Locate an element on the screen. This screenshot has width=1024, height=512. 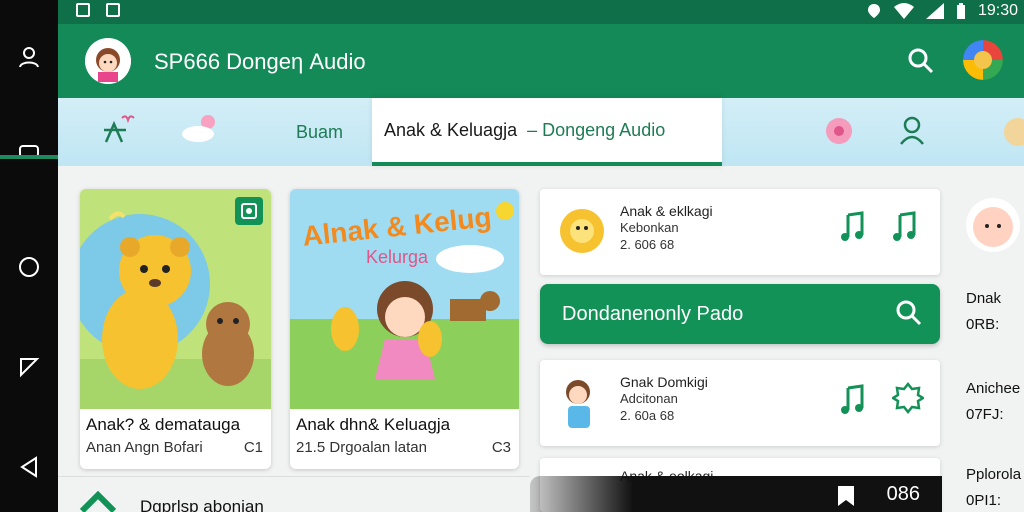
side-item-value: 07FJ: is located at coordinates (985, 414).